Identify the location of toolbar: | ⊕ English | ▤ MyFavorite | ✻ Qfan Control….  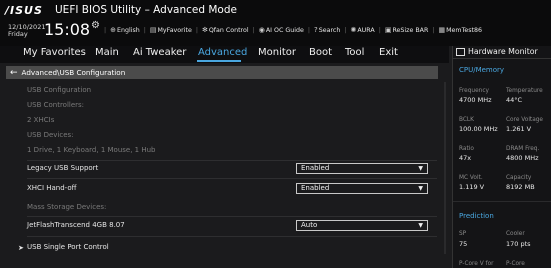
(292, 30).